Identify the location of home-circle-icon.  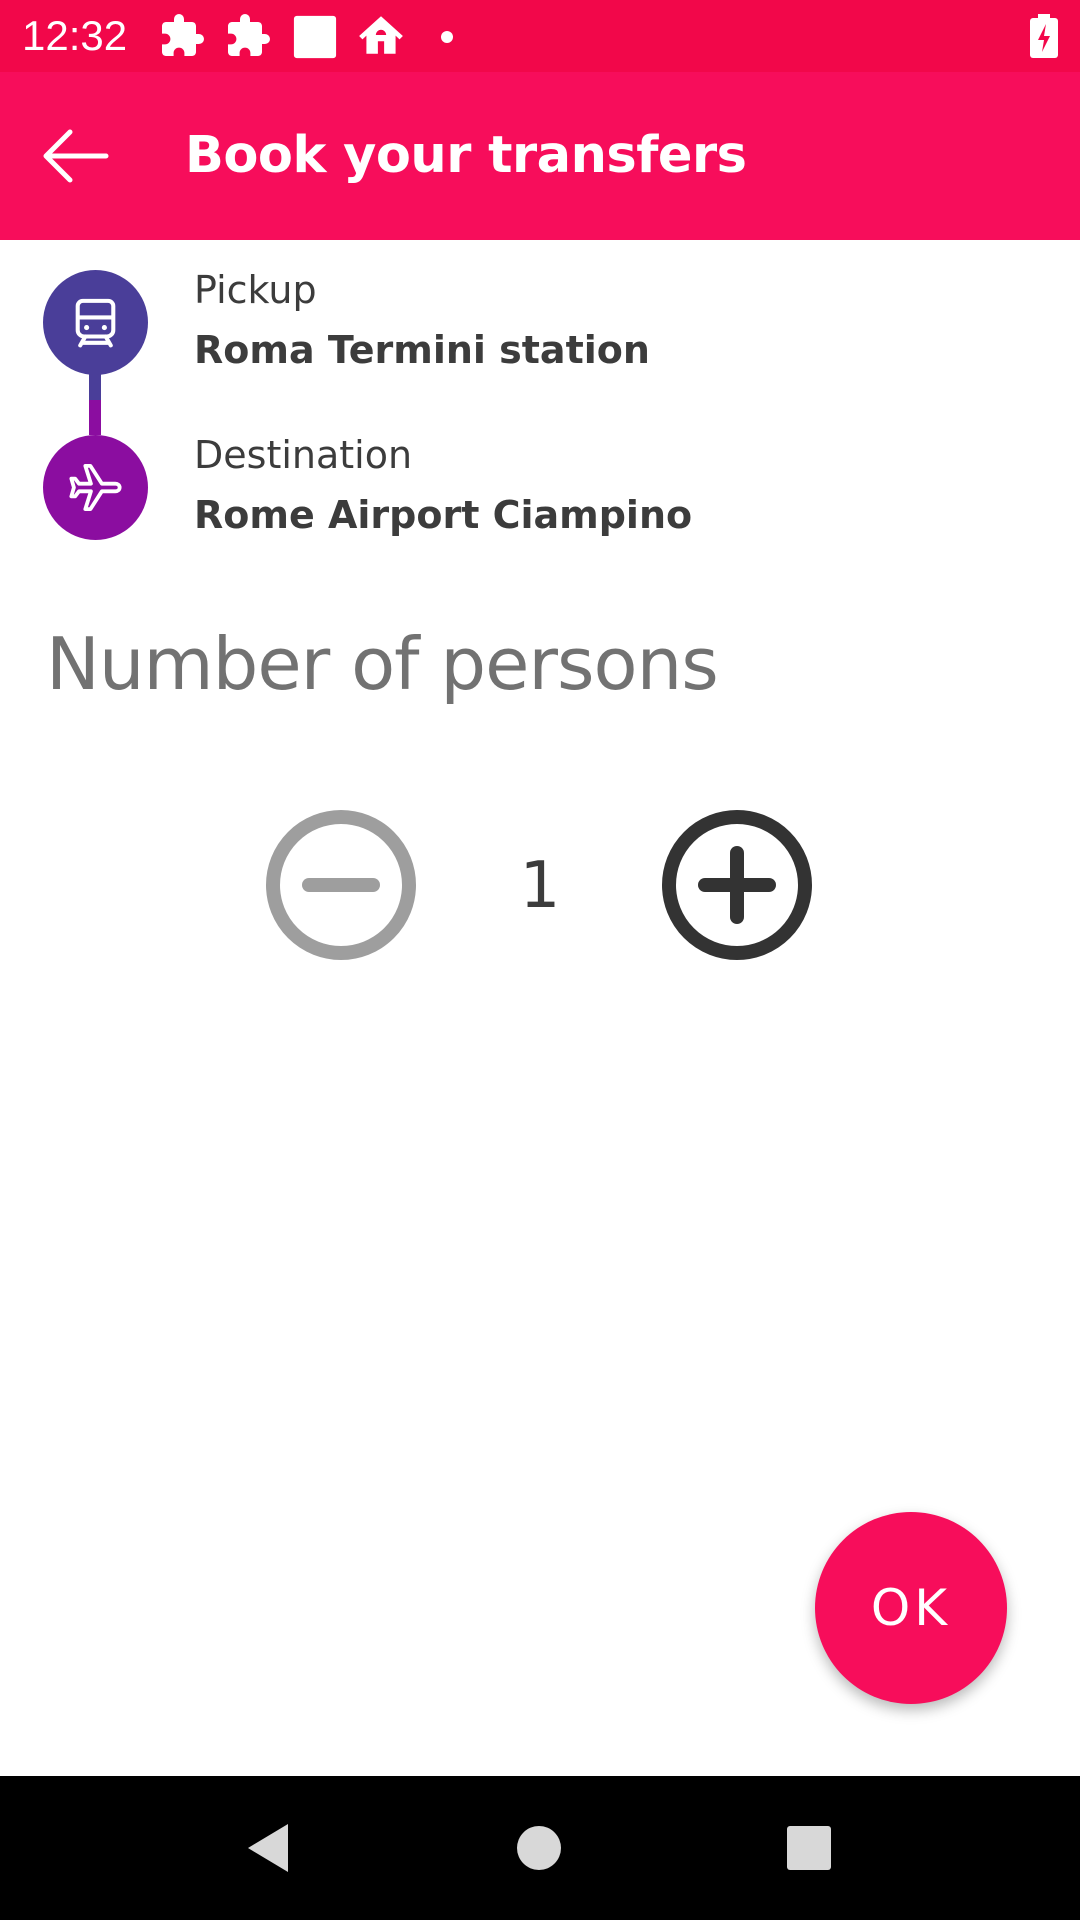
(539, 1850).